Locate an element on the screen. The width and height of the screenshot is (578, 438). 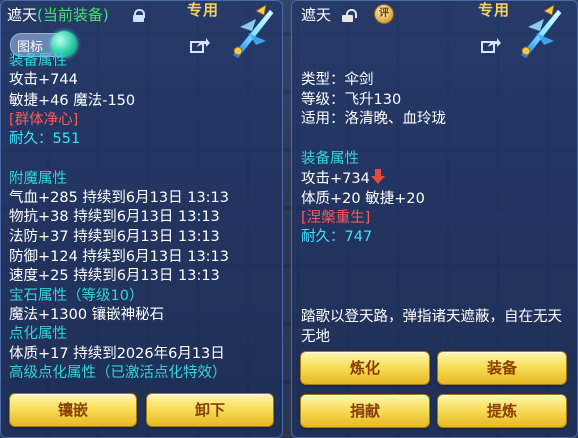
attribute-line: 体质+17 持续到2026年6月13日 is located at coordinates (117, 354).